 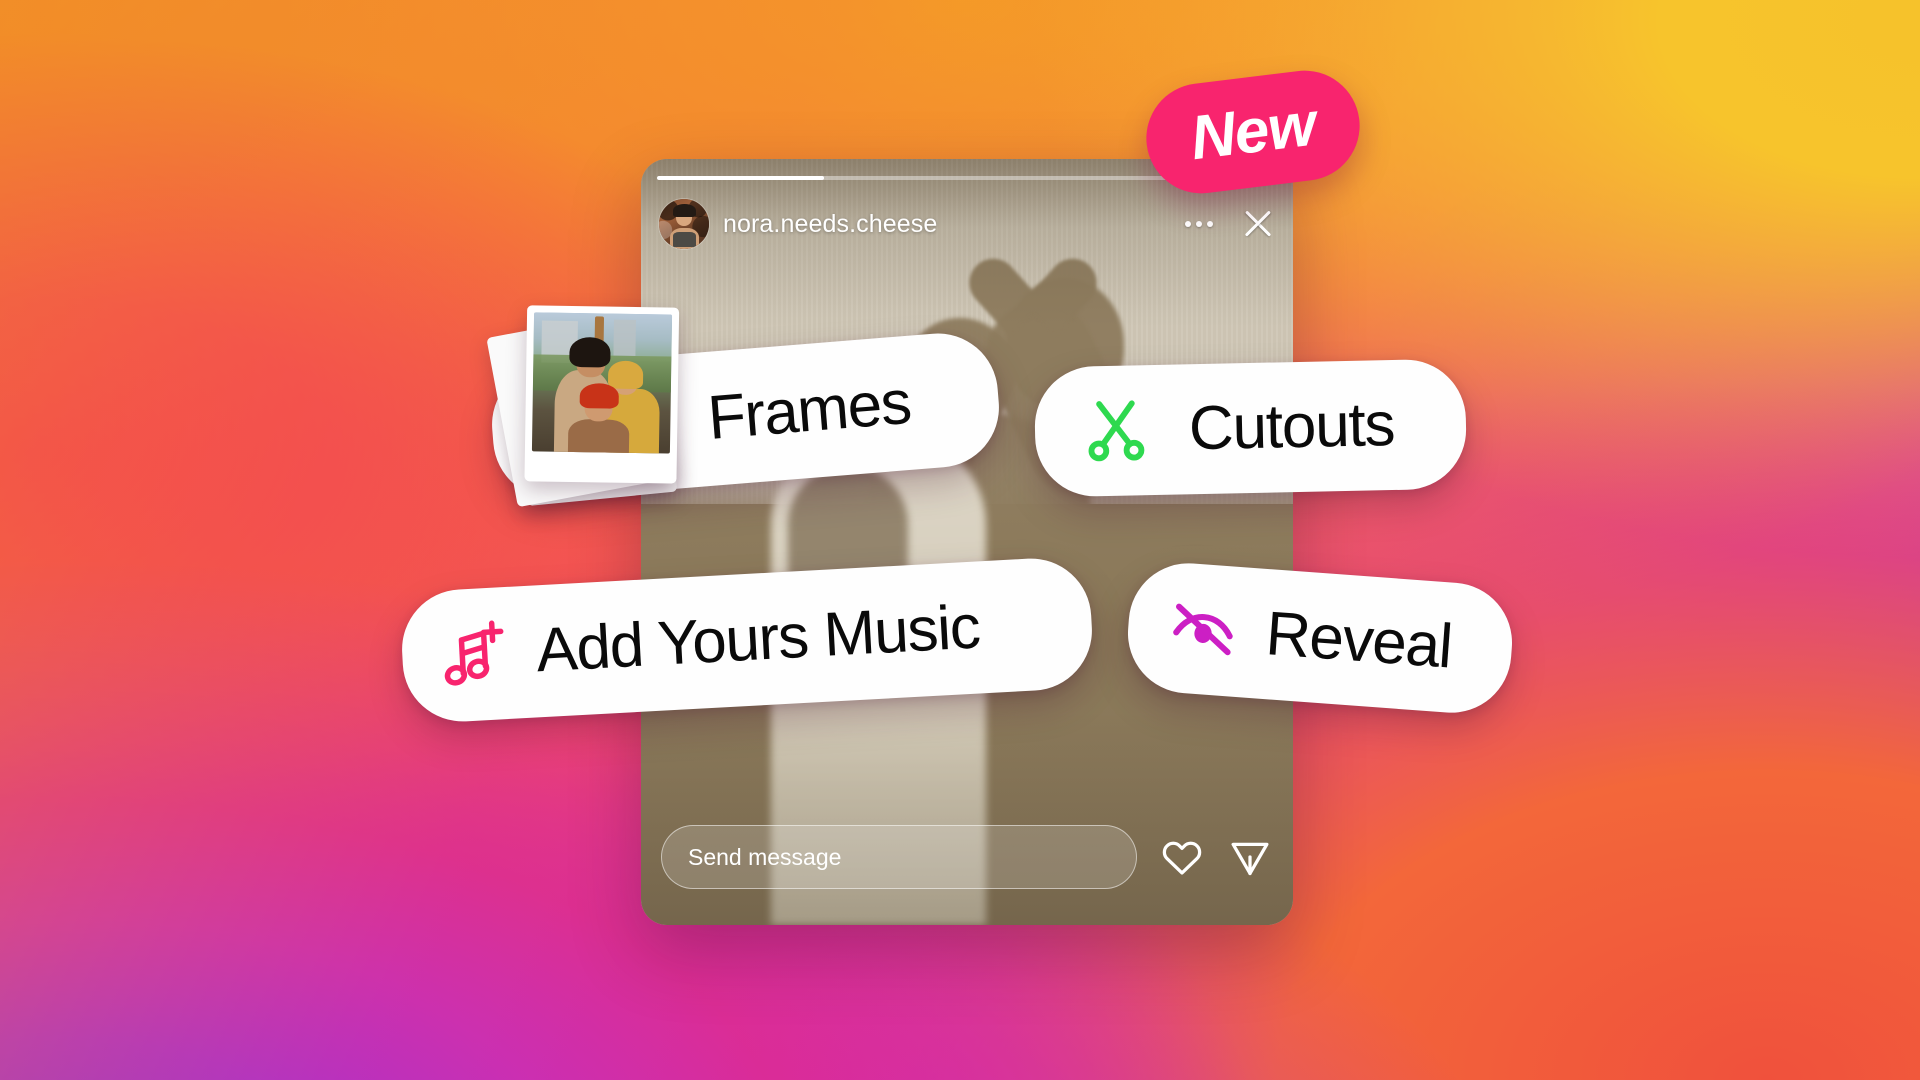 I want to click on heart-icon, so click(x=1182, y=857).